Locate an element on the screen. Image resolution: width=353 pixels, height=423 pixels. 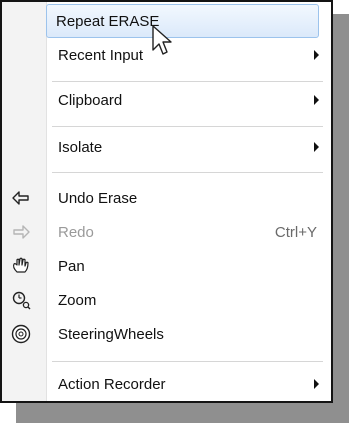
pan-hand-icon is located at coordinates (21, 265).